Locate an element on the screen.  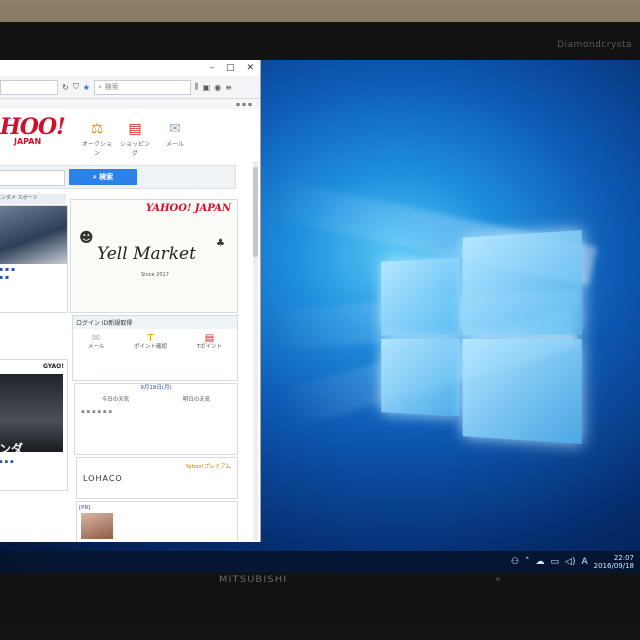
tree-icon: ♣ is located at coordinates (220, 243).